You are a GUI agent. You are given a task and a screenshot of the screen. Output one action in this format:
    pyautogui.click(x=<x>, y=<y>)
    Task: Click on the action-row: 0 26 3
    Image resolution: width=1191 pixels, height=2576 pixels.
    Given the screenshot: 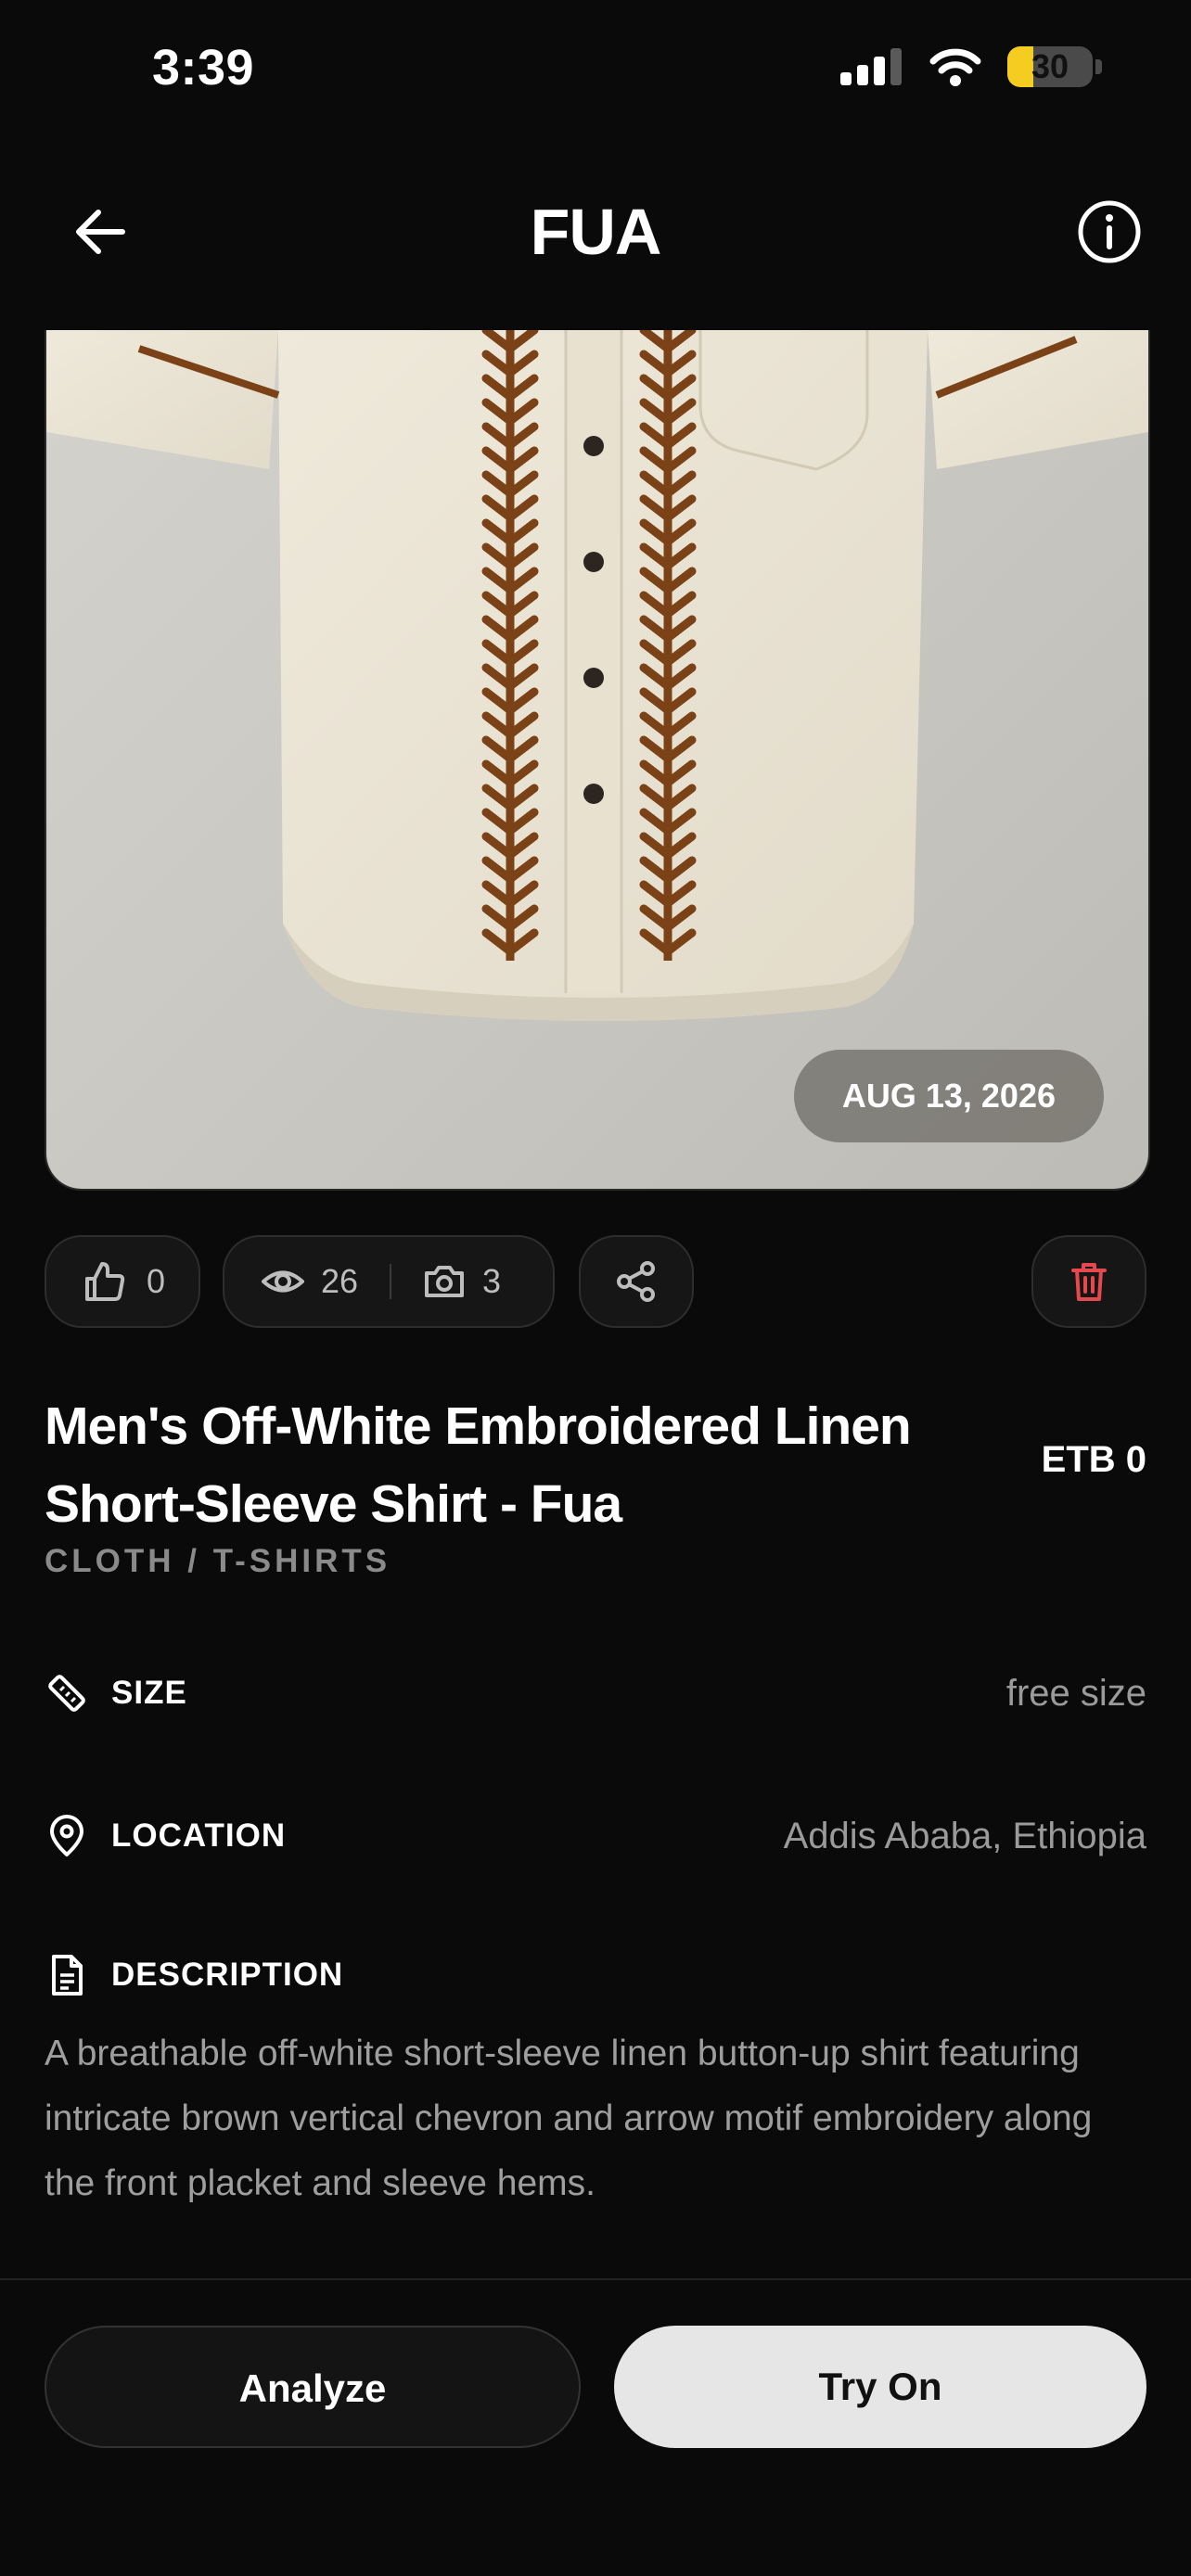 What is the action you would take?
    pyautogui.click(x=595, y=1281)
    